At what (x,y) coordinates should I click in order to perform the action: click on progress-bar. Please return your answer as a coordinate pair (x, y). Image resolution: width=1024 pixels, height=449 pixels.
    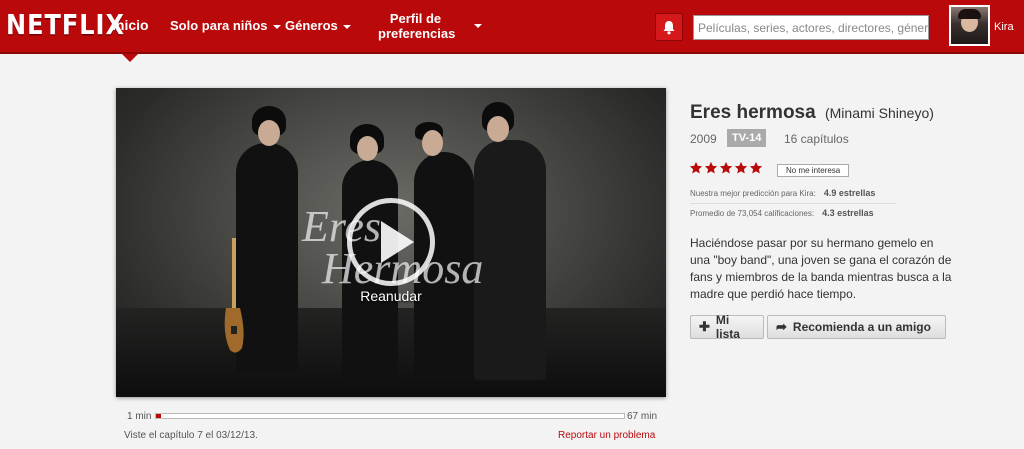
    Looking at the image, I should click on (390, 416).